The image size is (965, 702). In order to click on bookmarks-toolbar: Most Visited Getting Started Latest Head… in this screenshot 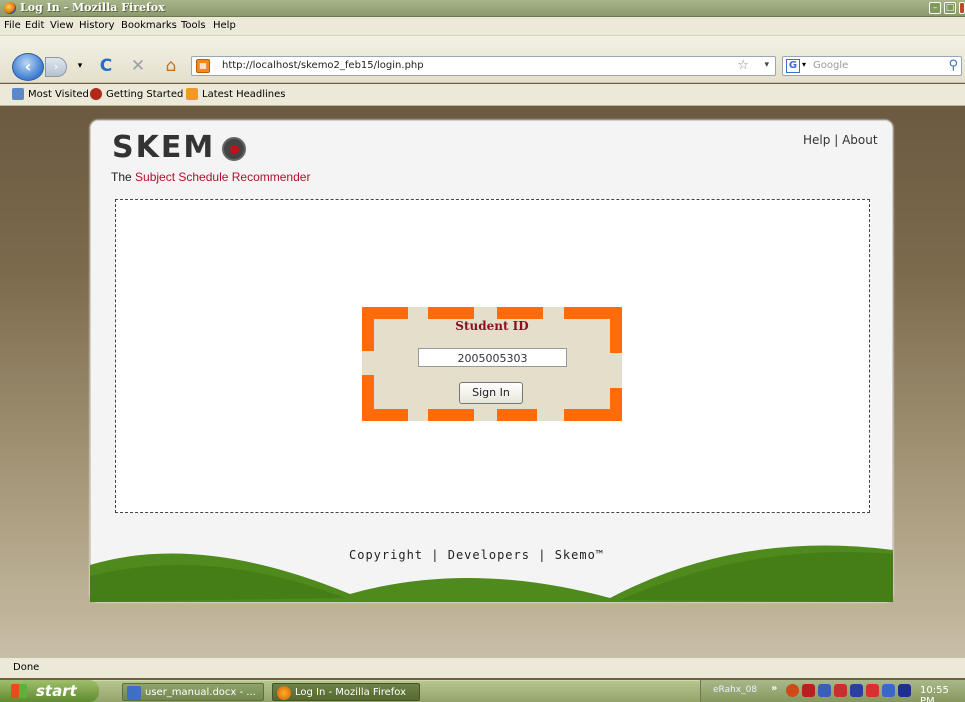, I will do `click(482, 95)`.